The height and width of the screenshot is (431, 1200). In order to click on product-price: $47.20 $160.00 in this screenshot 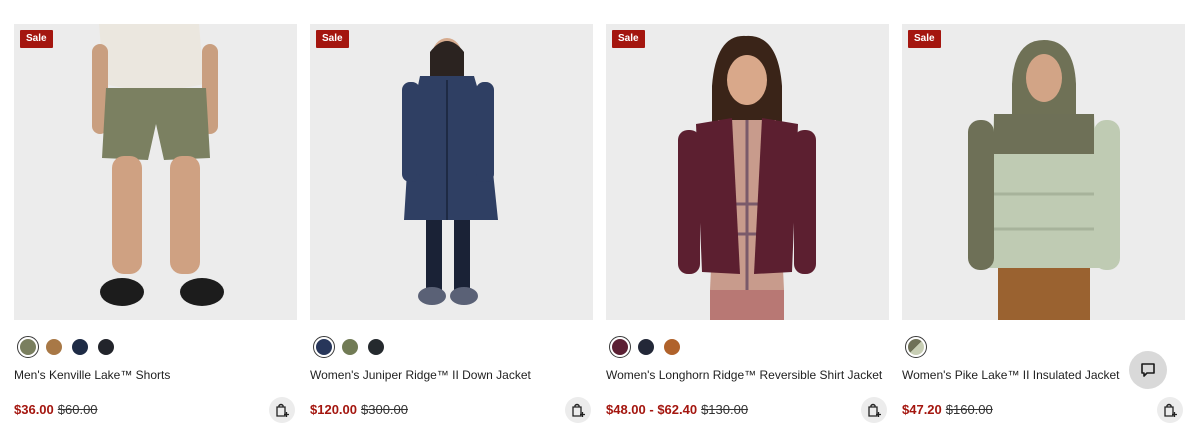, I will do `click(947, 409)`.